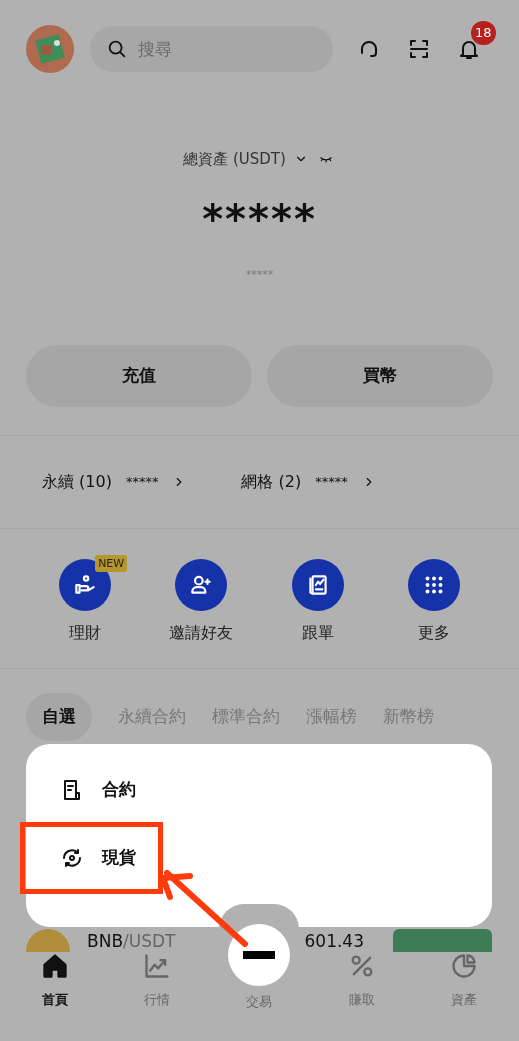 The width and height of the screenshot is (519, 1041). I want to click on position-link: 永續 (10) *****, so click(114, 482).